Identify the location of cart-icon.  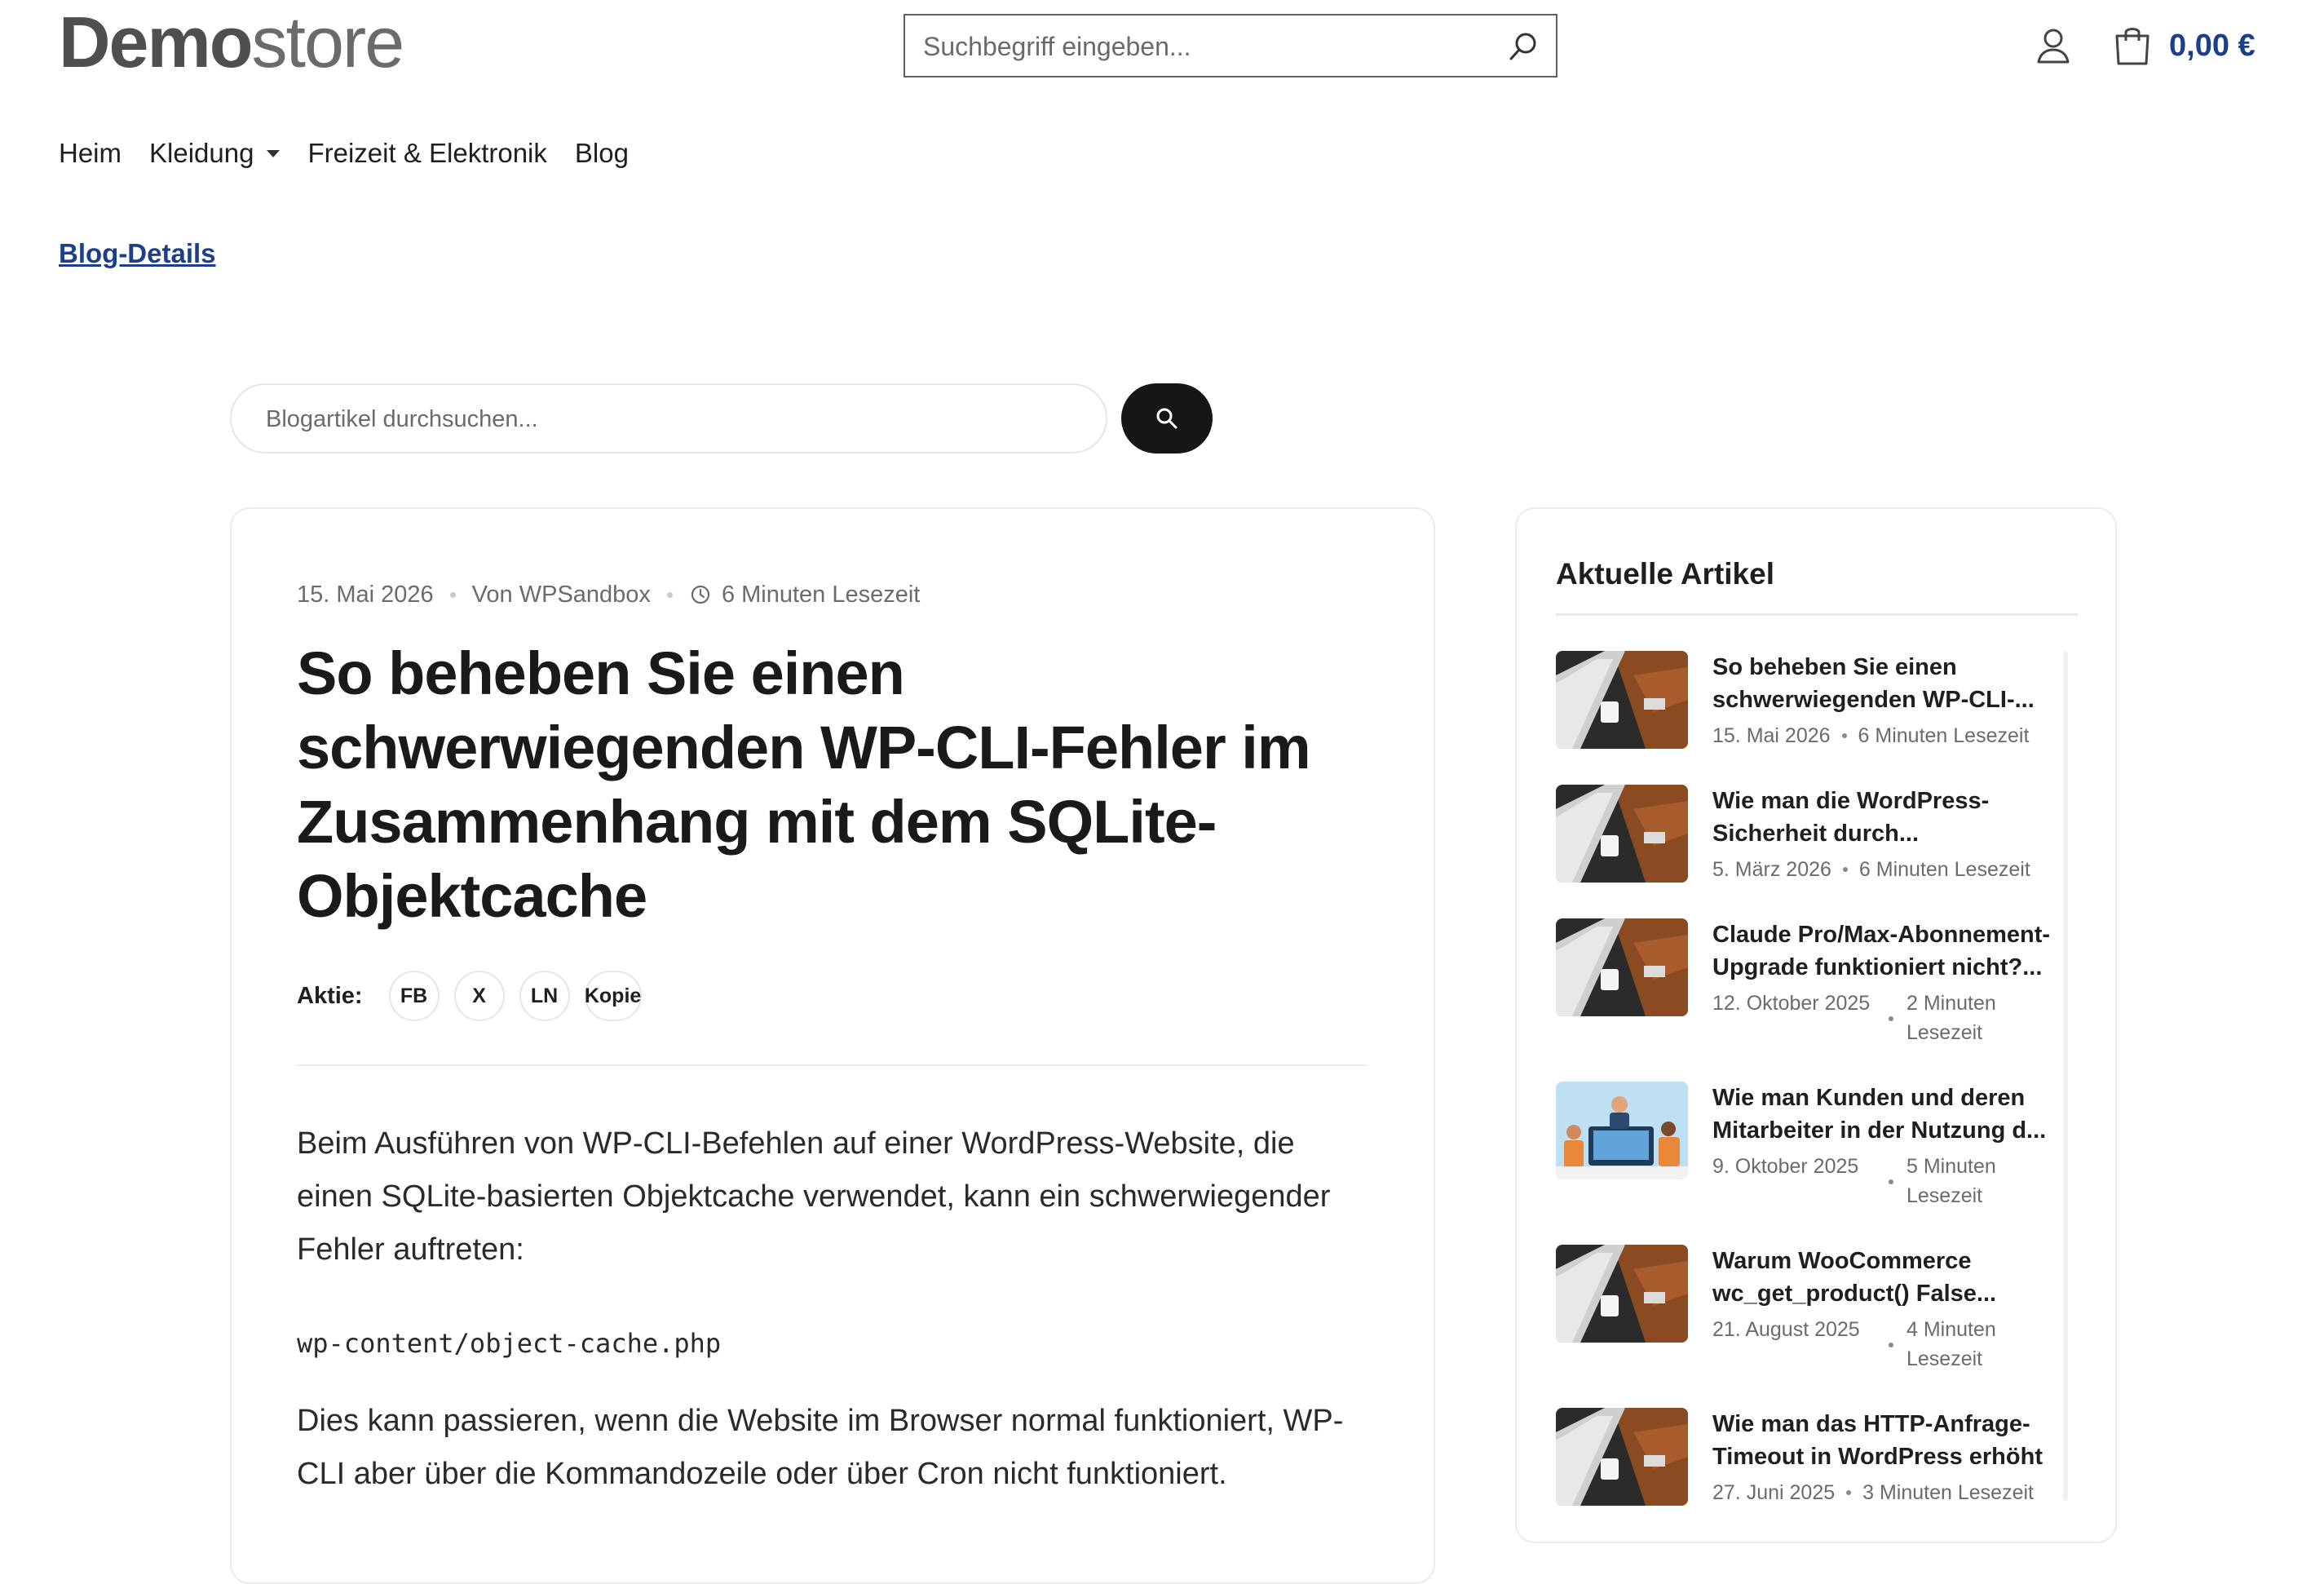
(2132, 45).